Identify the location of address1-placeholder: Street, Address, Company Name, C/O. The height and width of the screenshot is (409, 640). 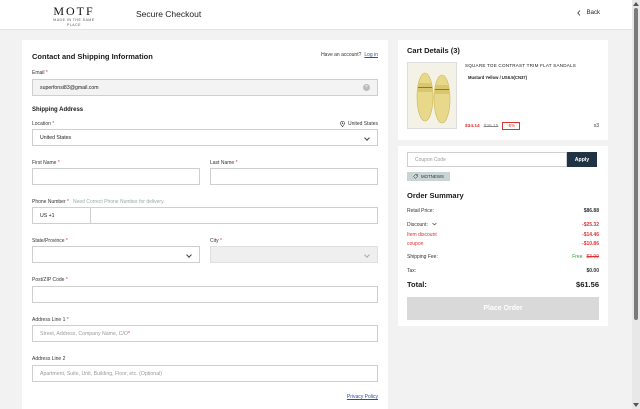
(84, 333).